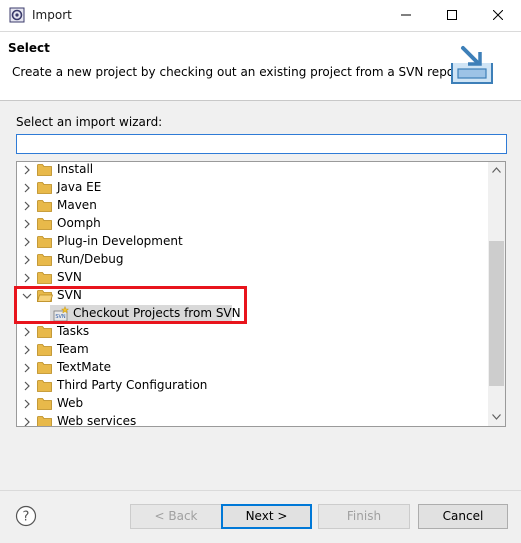 The image size is (521, 543). I want to click on tree-category-label: Oomph, so click(79, 223).